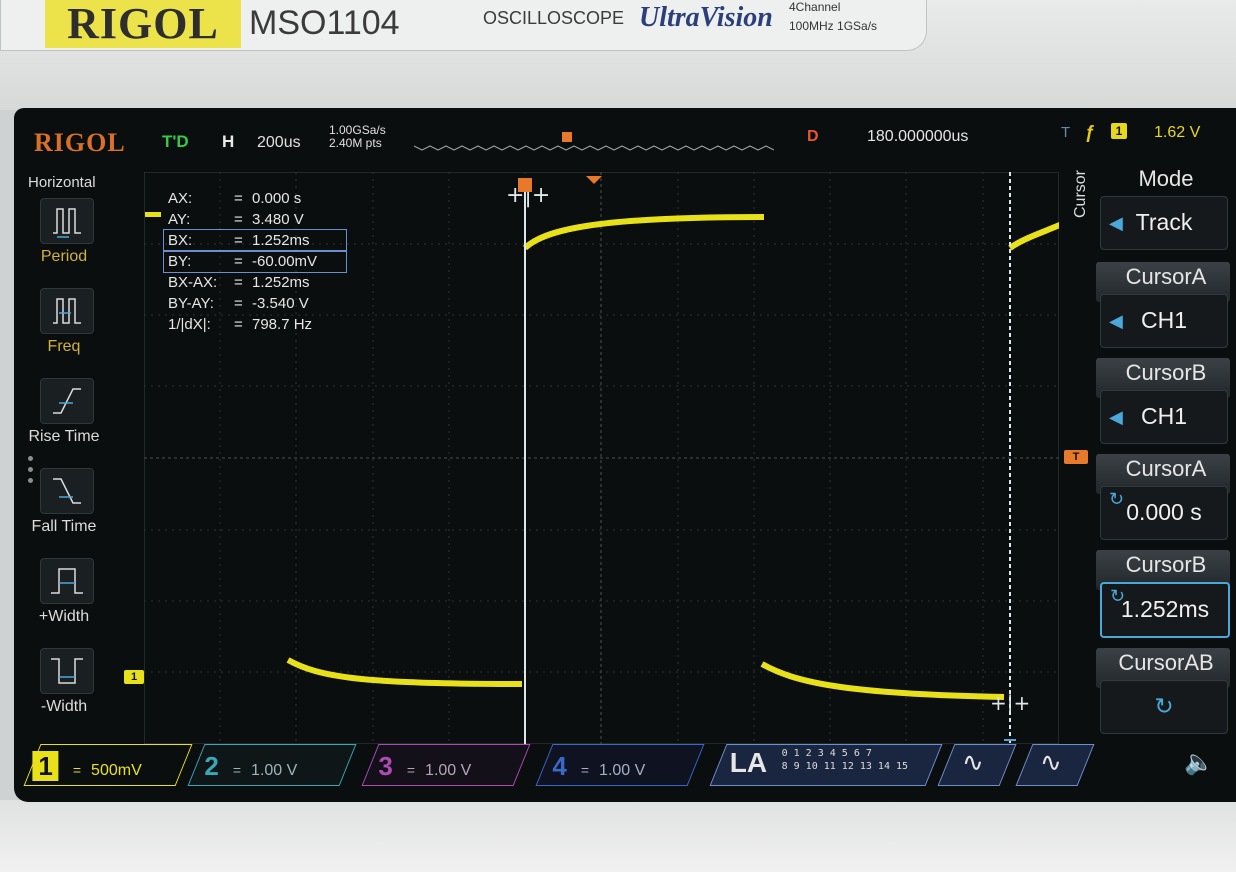 The height and width of the screenshot is (872, 1236). I want to click on ch4-number: 4, so click(559, 766).